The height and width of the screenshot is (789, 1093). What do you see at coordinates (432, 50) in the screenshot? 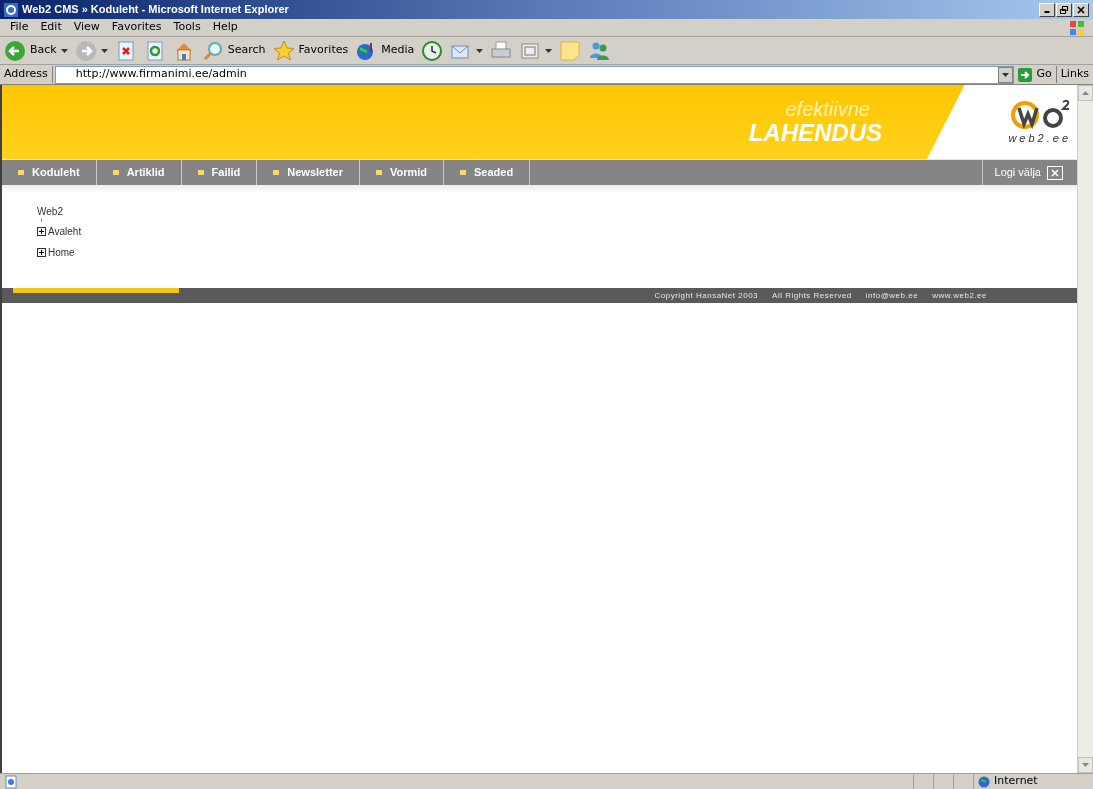
I see `clock-icon` at bounding box center [432, 50].